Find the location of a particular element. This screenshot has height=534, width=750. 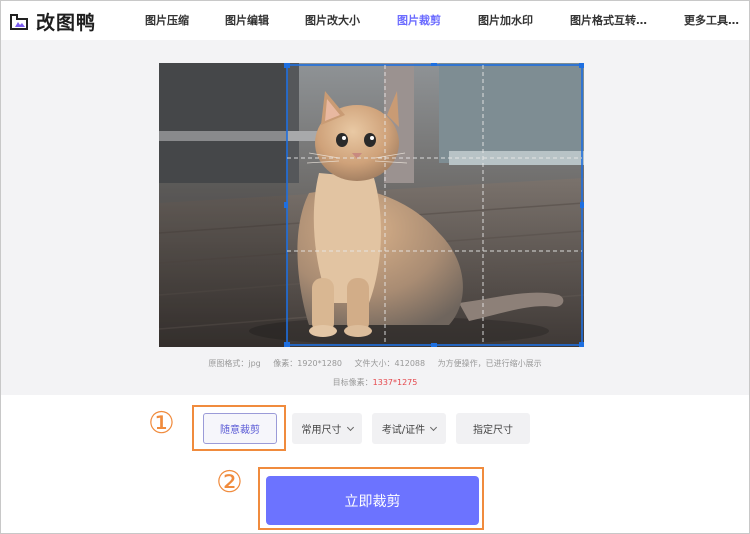

original-pixels: 像素：1920*1280 is located at coordinates (307, 363).